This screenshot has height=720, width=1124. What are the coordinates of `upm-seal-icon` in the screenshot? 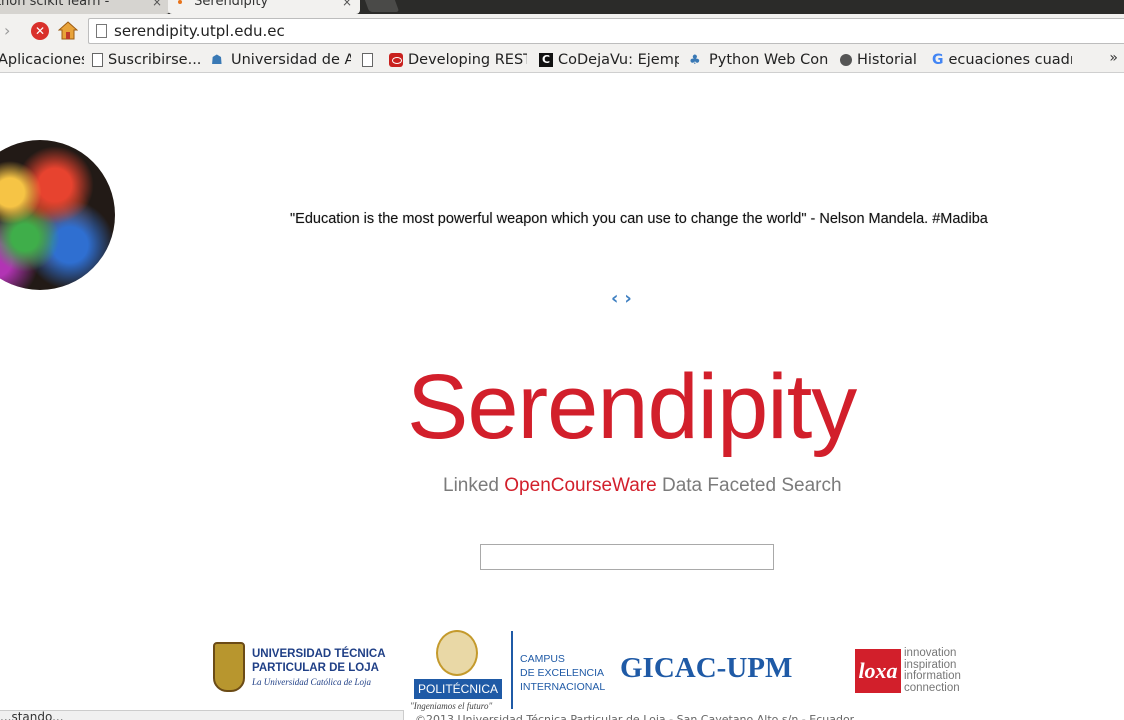 It's located at (457, 653).